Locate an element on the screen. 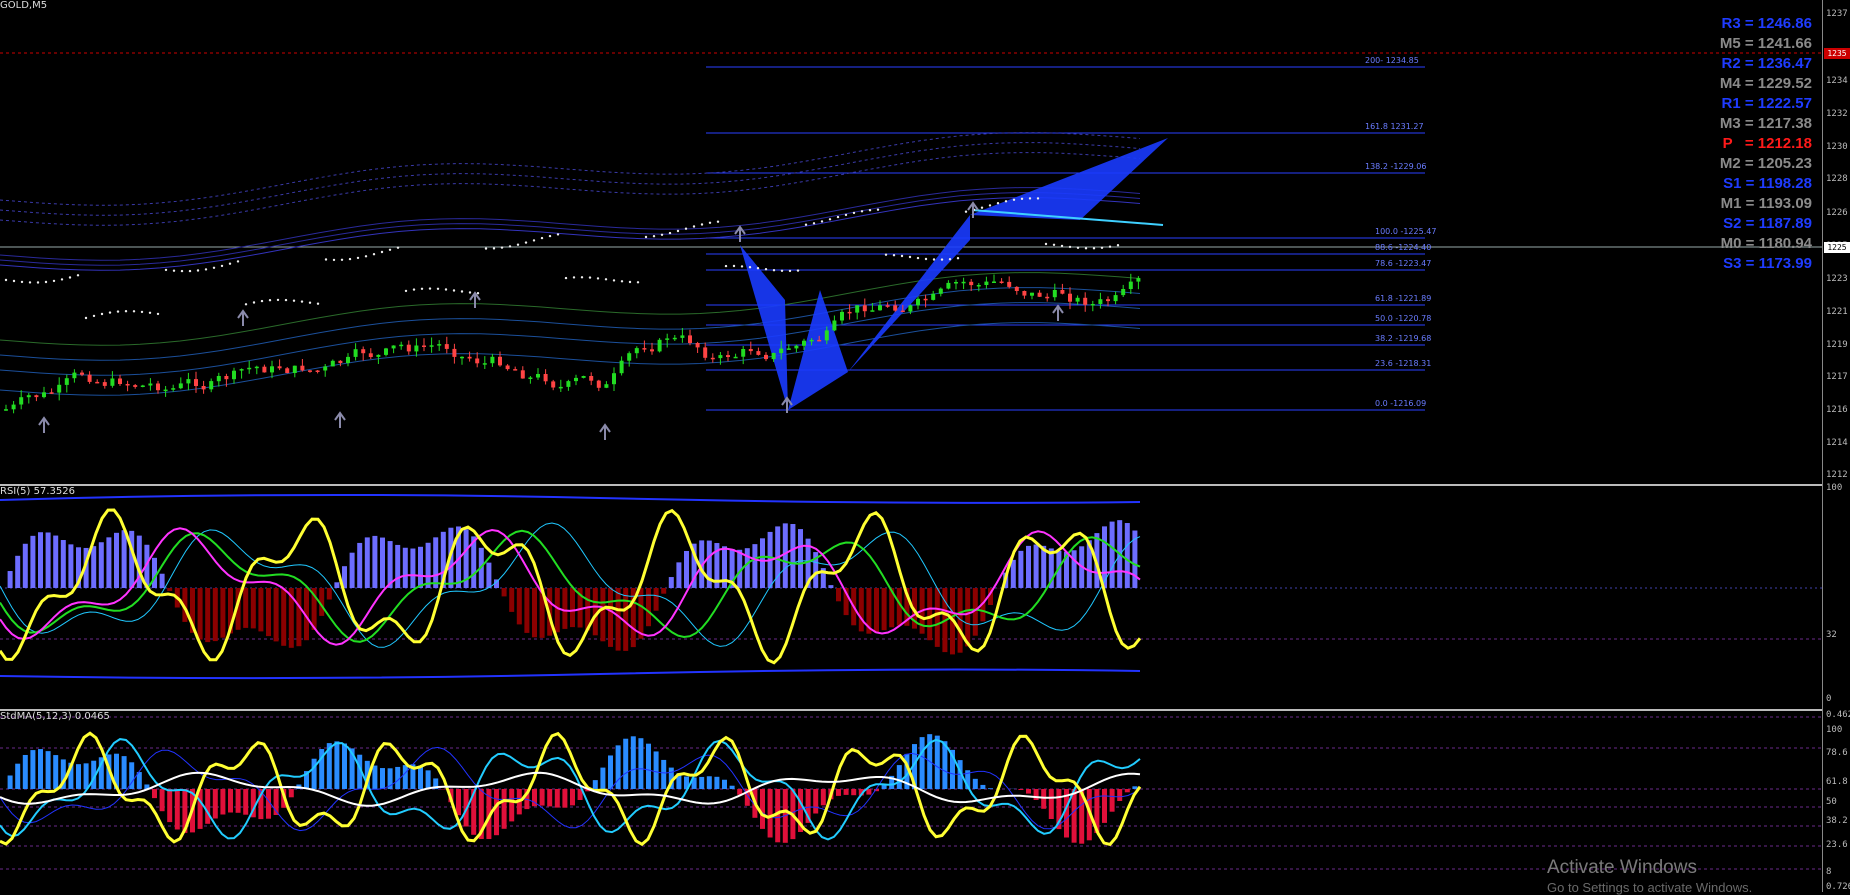 The width and height of the screenshot is (1850, 895). pivot-level-label: R3 = 1246.86 is located at coordinates (1747, 24).